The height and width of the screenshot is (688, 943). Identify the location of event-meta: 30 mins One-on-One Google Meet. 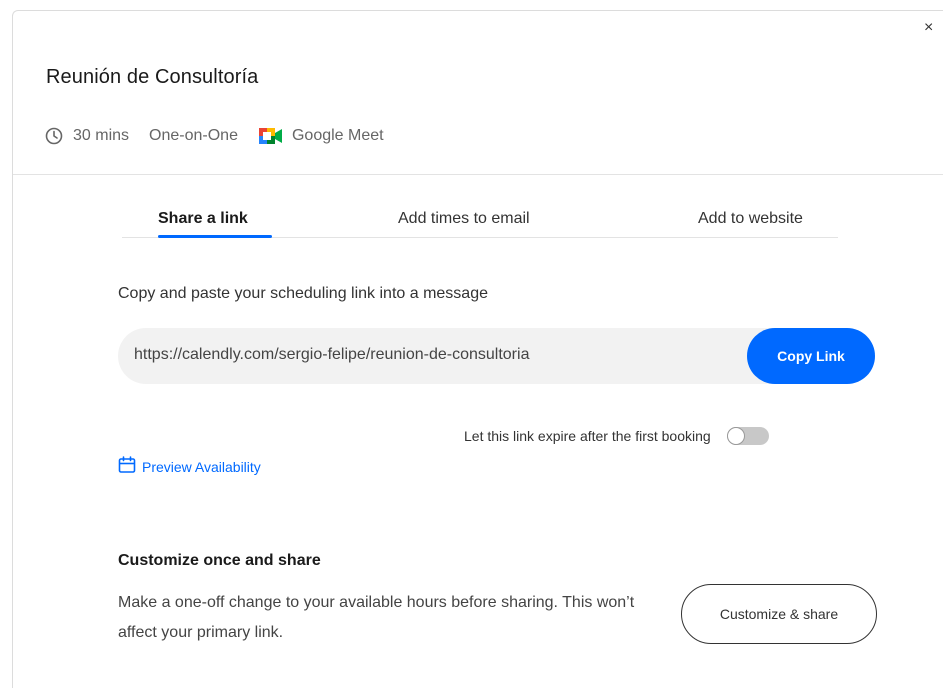
(214, 136).